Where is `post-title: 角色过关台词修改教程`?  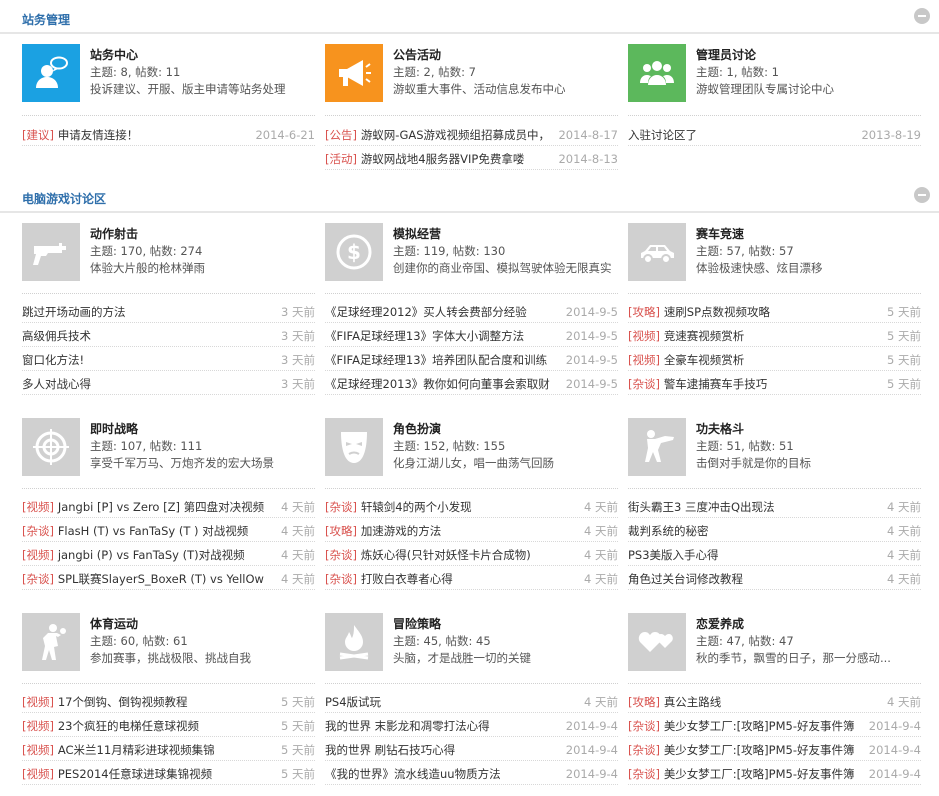
post-title: 角色过关台词修改教程 is located at coordinates (685, 579).